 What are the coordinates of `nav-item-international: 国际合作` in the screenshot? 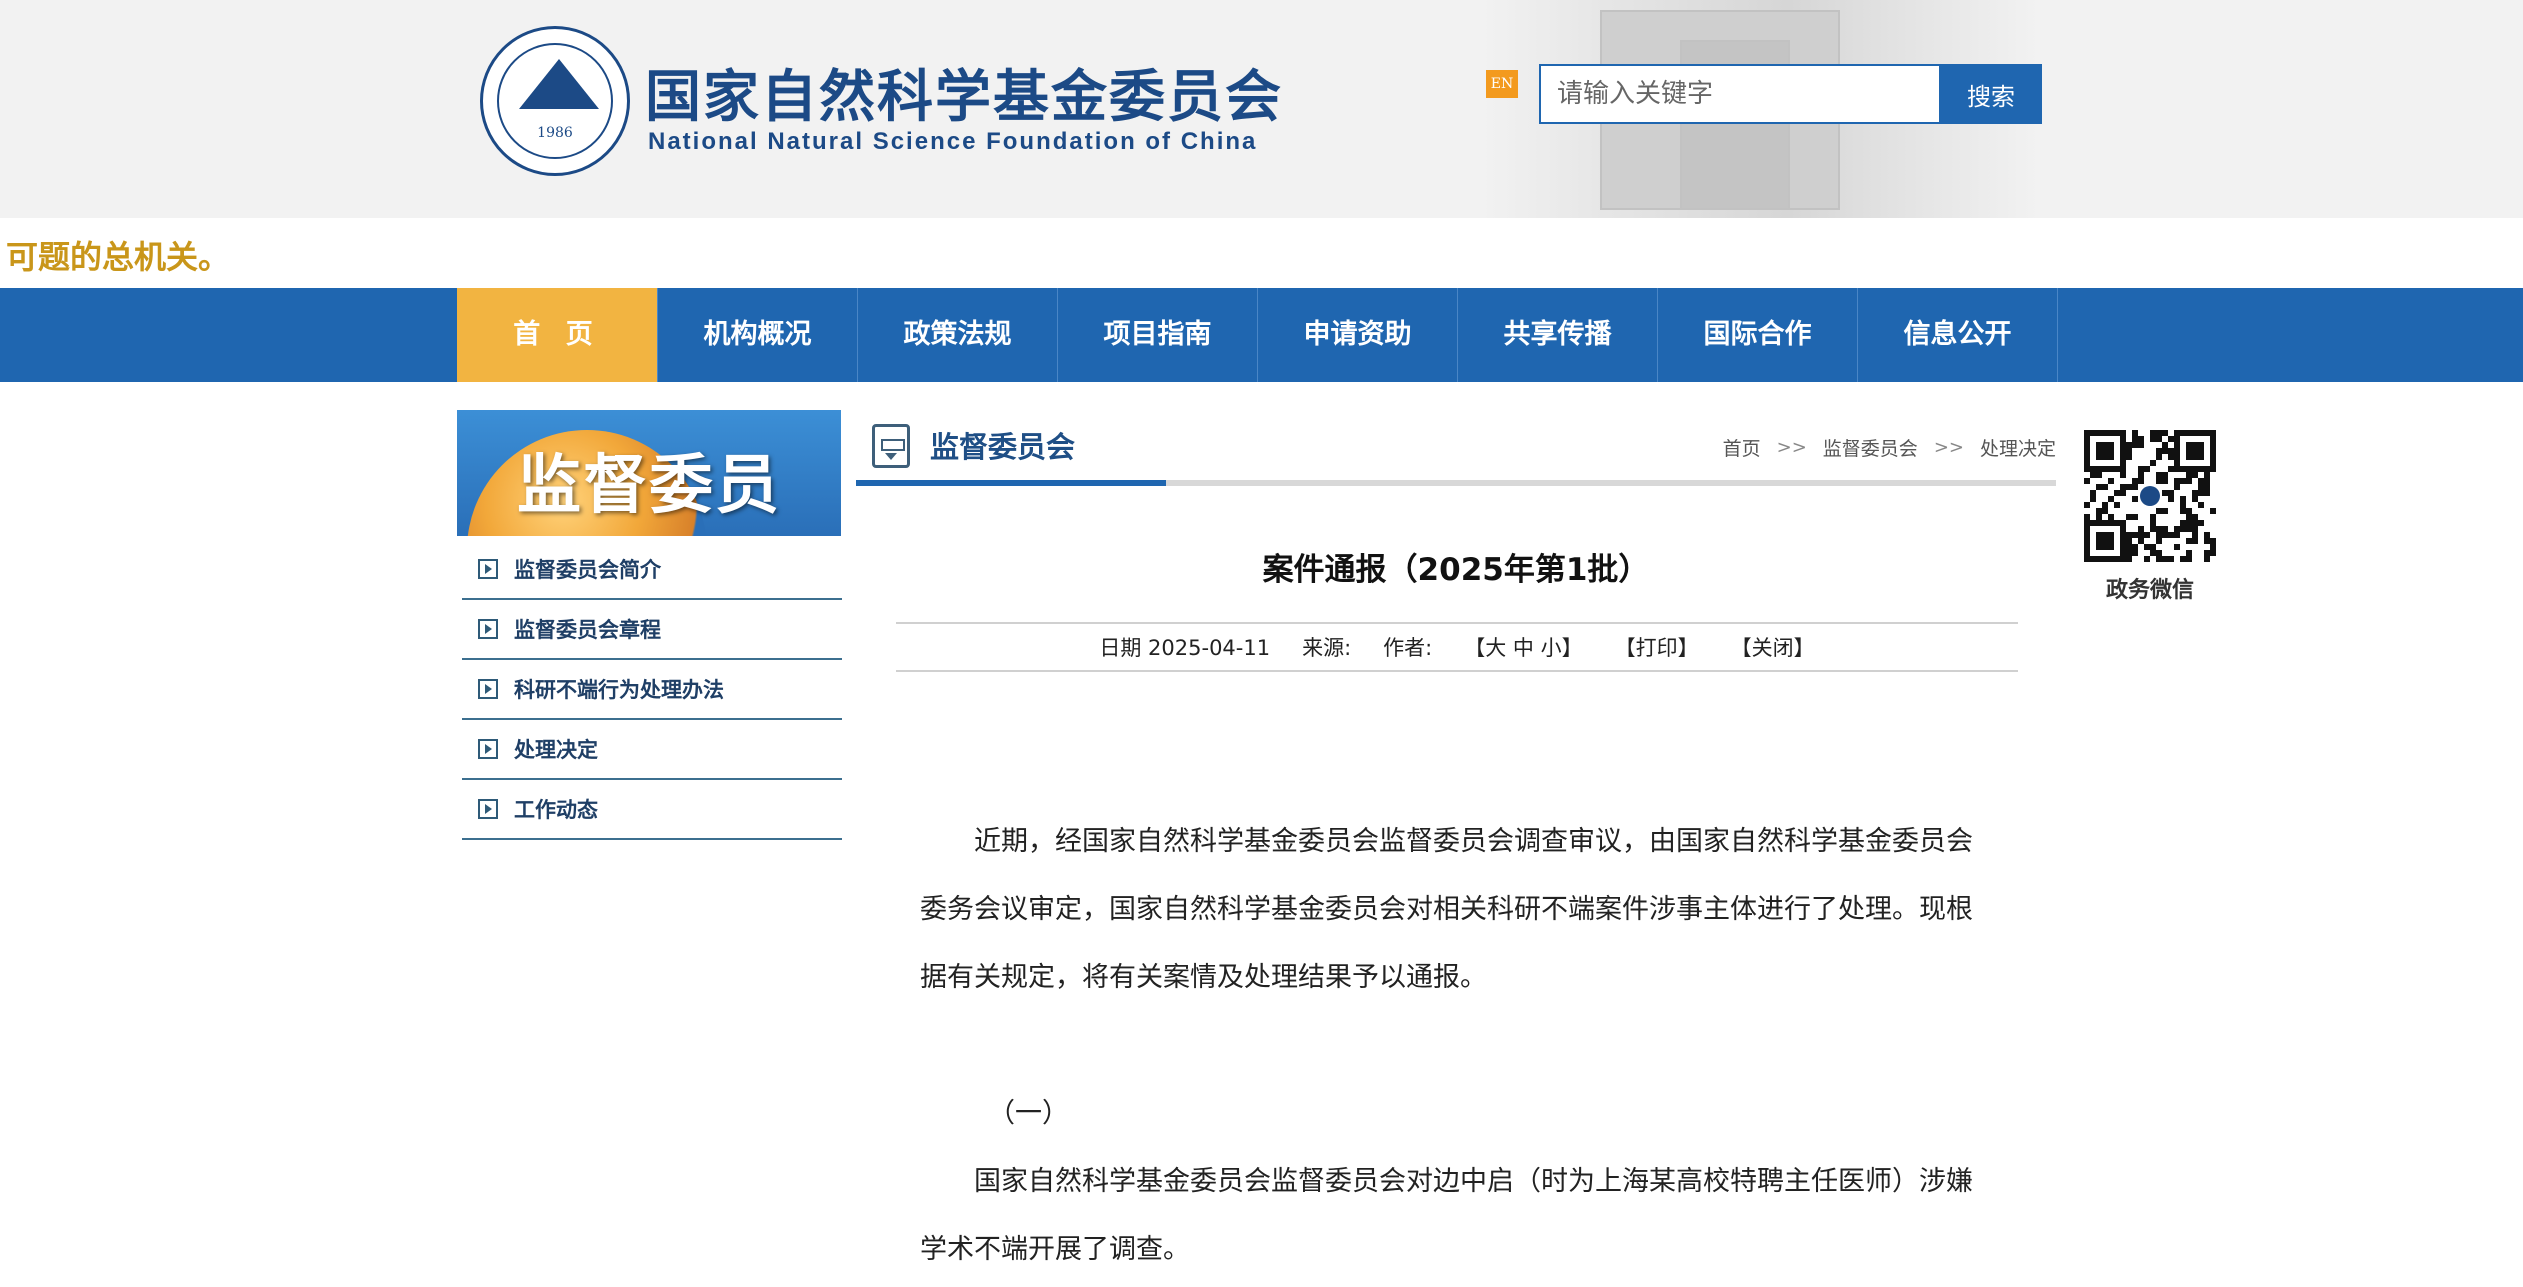 It's located at (1757, 335).